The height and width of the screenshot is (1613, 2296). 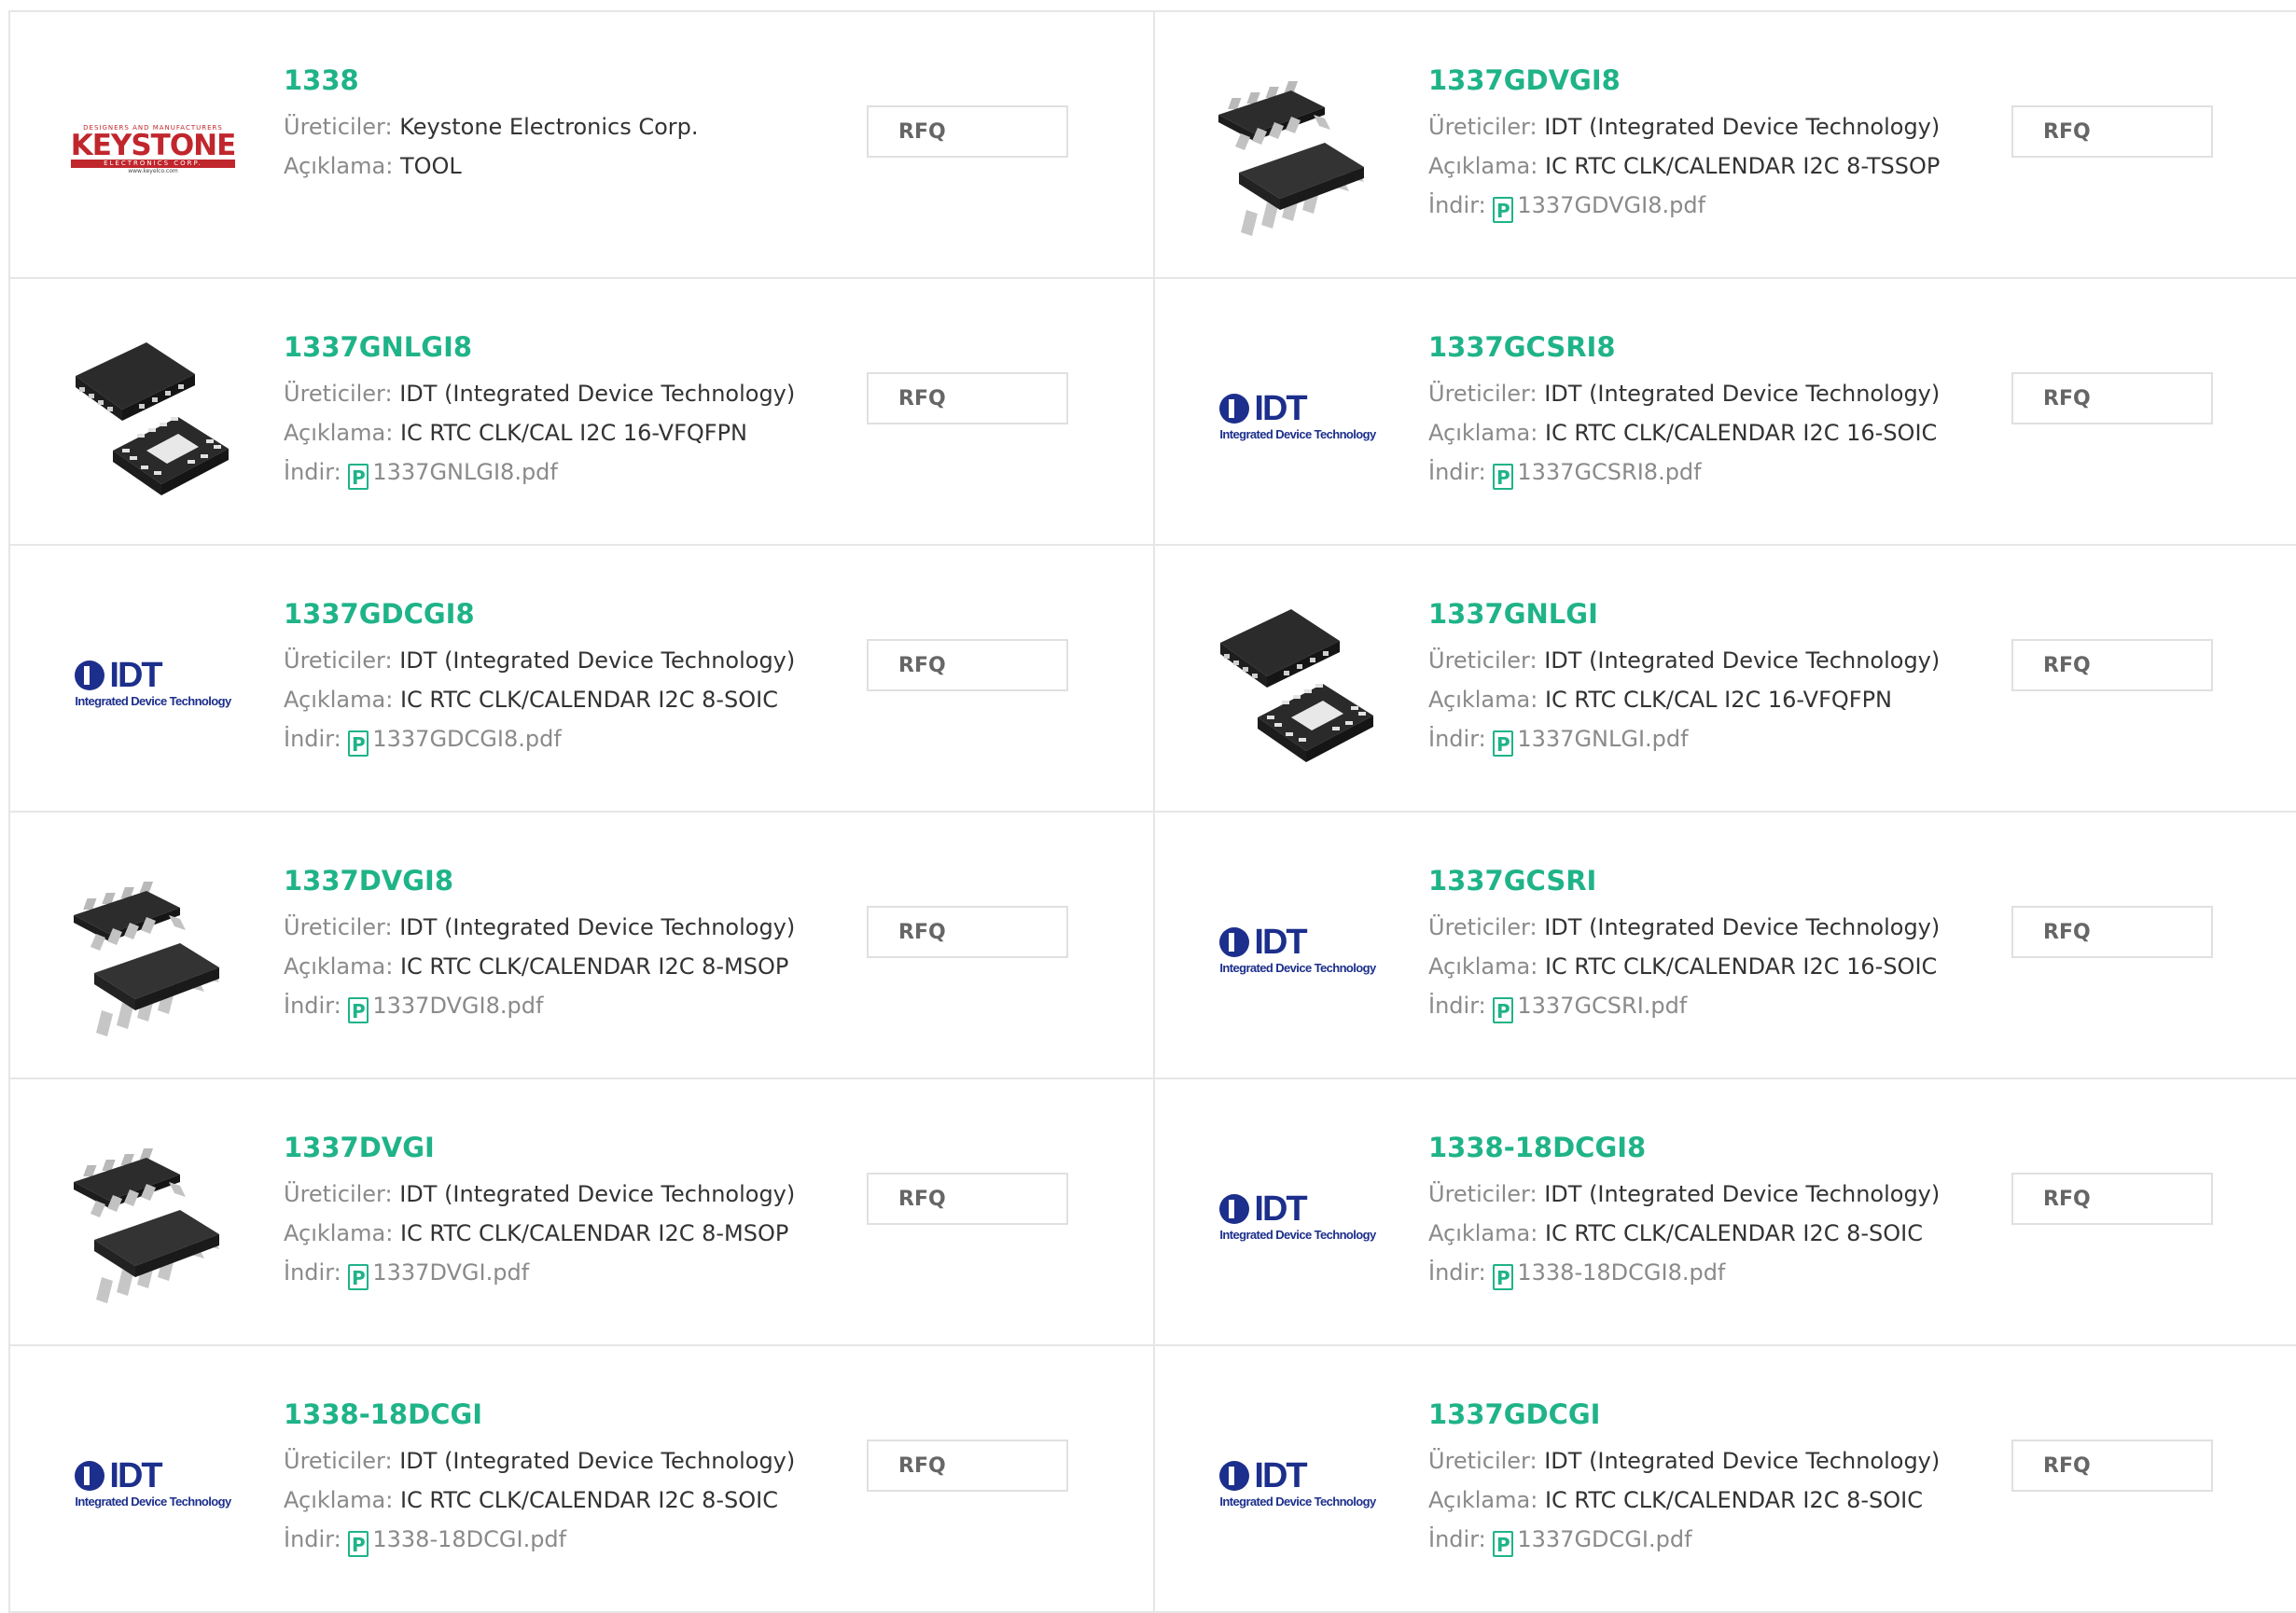 I want to click on datasheet-link: 1337GCSRI8.pdf, so click(x=1609, y=472).